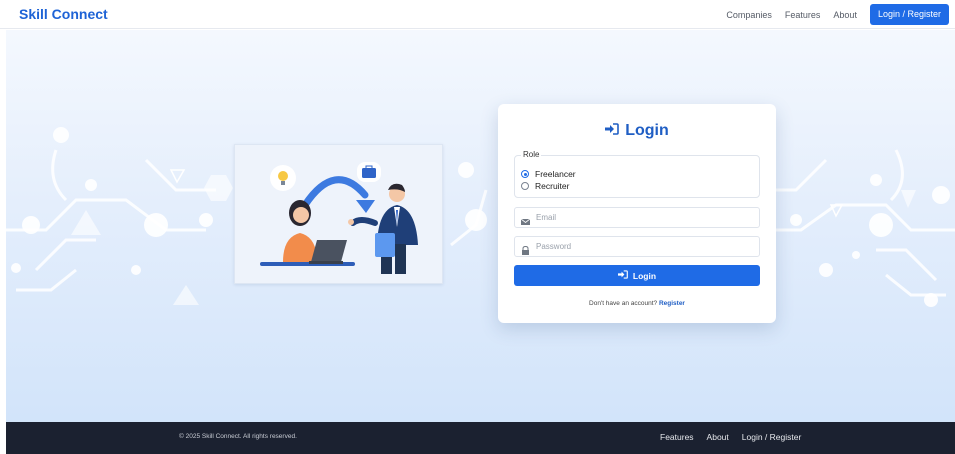  I want to click on nav-link-about: About, so click(845, 15).